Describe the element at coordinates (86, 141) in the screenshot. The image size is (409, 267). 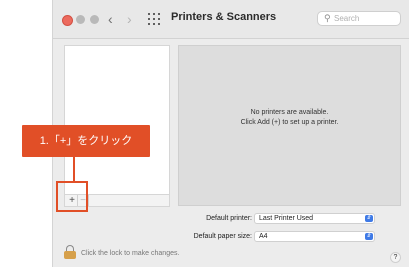
I see `annotation-callout: 1.「+」をクリック` at that location.